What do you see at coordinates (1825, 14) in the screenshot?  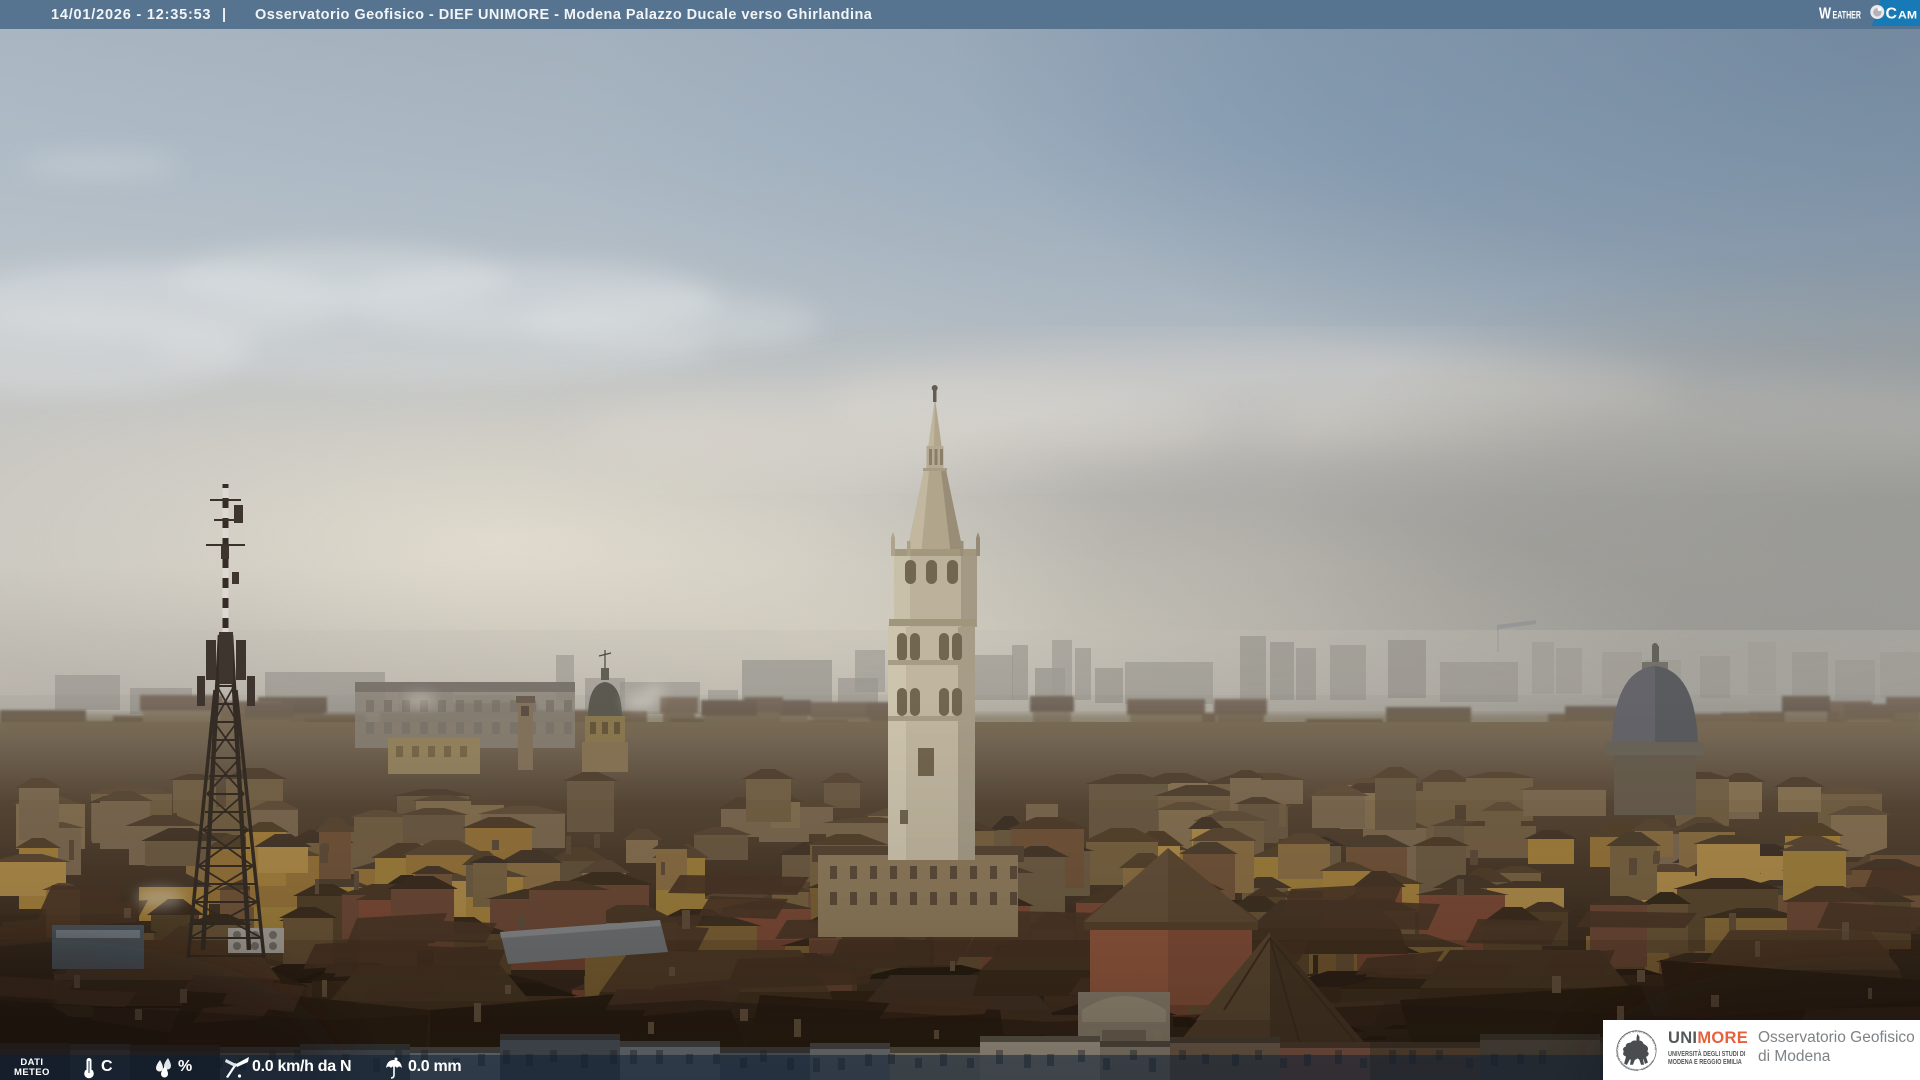 I see `svg-text: W` at bounding box center [1825, 14].